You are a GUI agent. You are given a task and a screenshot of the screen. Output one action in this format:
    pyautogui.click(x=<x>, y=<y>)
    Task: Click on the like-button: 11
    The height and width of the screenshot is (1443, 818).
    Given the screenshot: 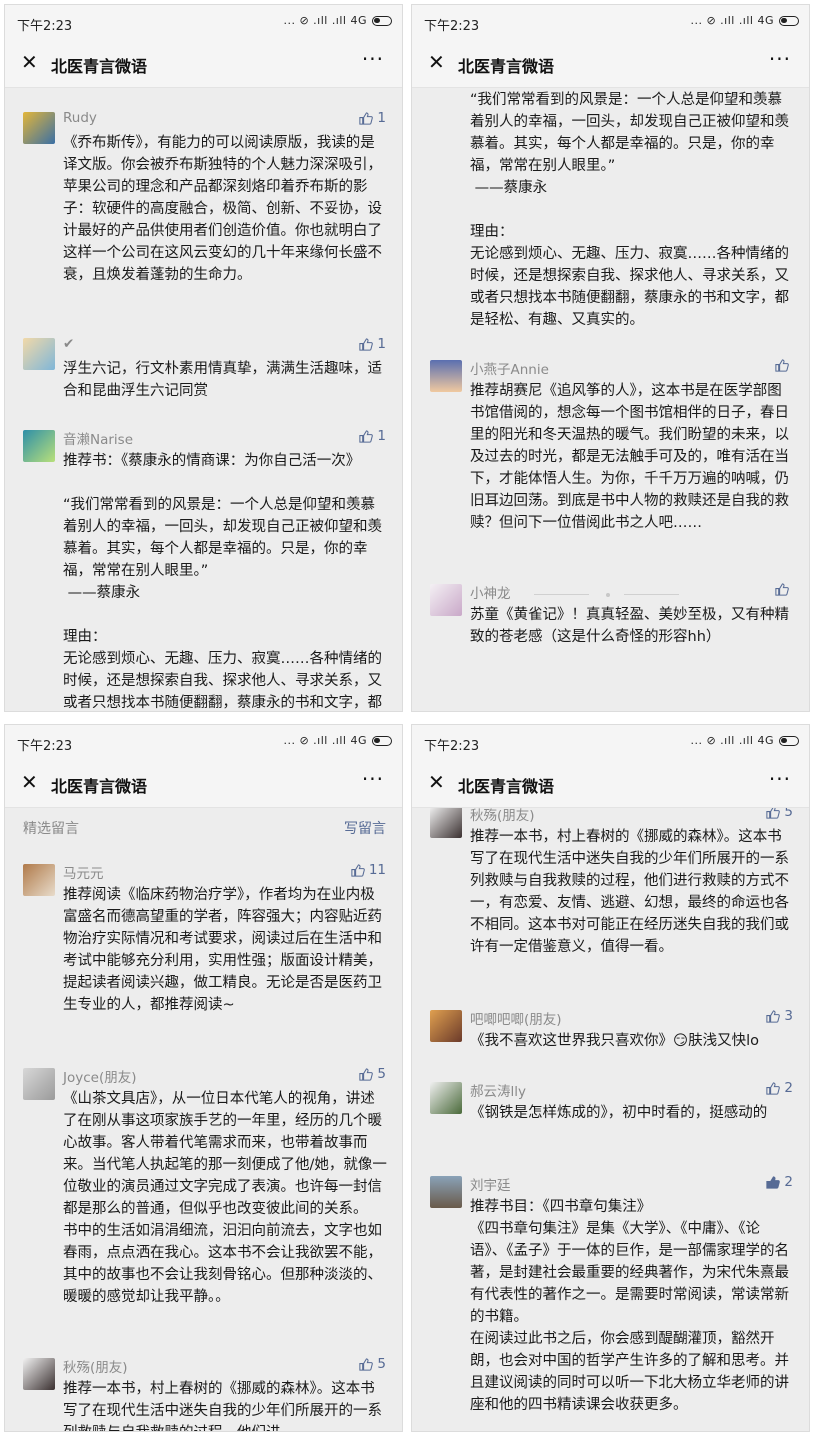 What is the action you would take?
    pyautogui.click(x=368, y=870)
    